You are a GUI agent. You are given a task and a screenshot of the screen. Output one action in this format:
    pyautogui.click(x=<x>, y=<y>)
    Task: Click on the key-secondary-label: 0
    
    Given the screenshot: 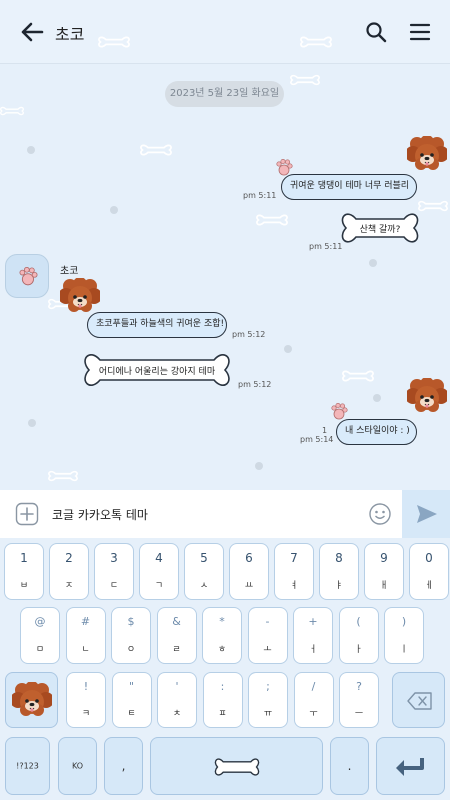 What is the action you would take?
    pyautogui.click(x=429, y=558)
    